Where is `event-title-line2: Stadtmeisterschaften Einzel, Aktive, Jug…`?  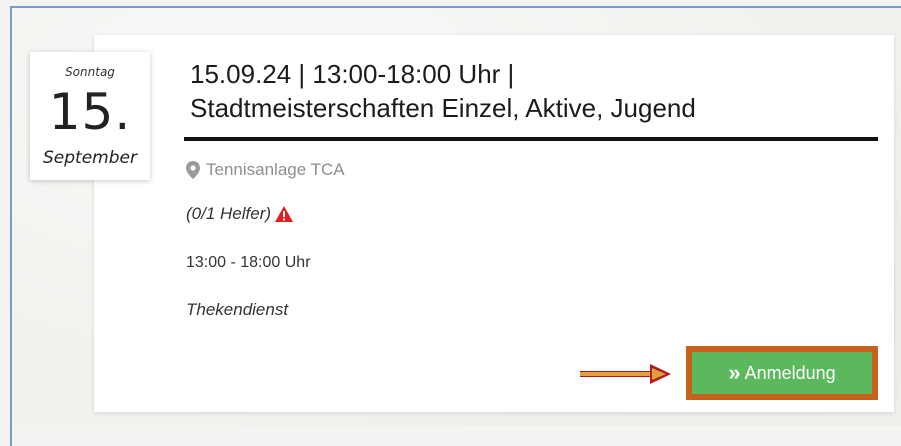 event-title-line2: Stadtmeisterschaften Einzel, Aktive, Jug… is located at coordinates (443, 108).